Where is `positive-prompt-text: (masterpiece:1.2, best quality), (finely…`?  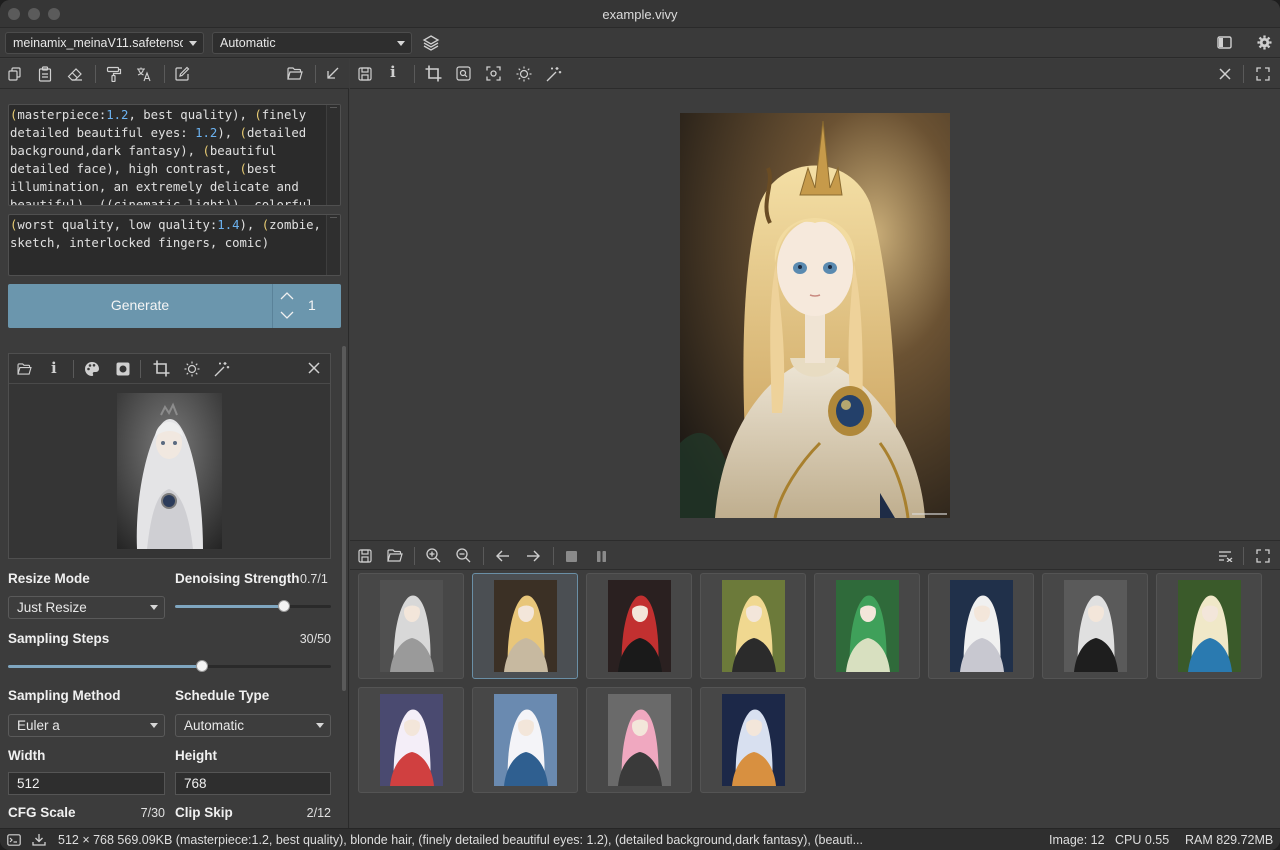
positive-prompt-text: (masterpiece:1.2, best quality), (finely… is located at coordinates (174, 155).